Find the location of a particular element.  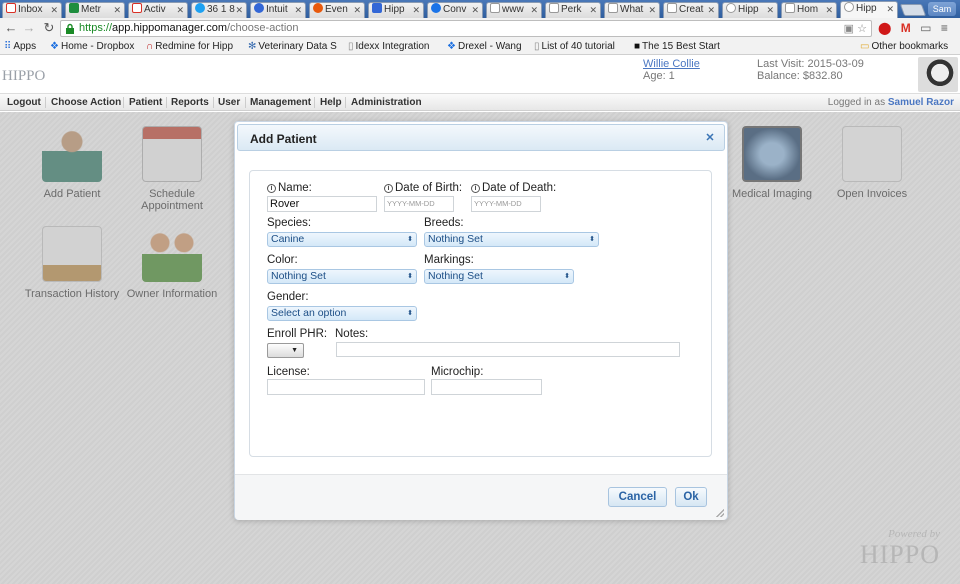

apps-bookmark: ⠿ Apps is located at coordinates (20, 46).